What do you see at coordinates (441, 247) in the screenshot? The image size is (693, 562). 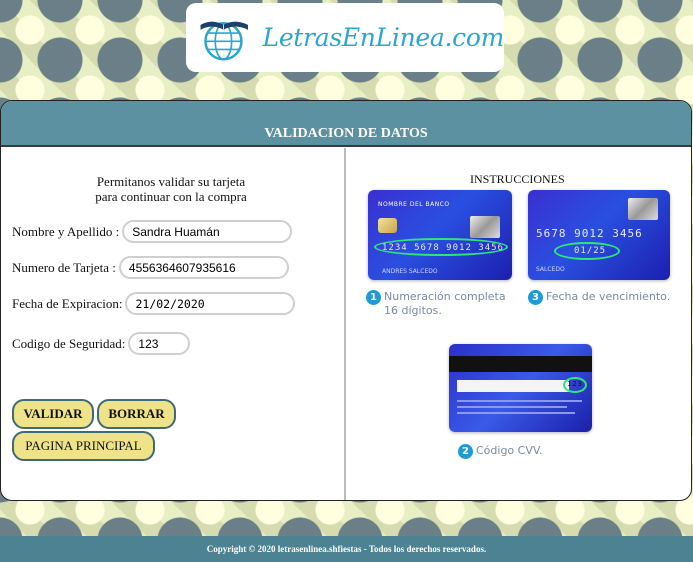 I see `number-highlight` at bounding box center [441, 247].